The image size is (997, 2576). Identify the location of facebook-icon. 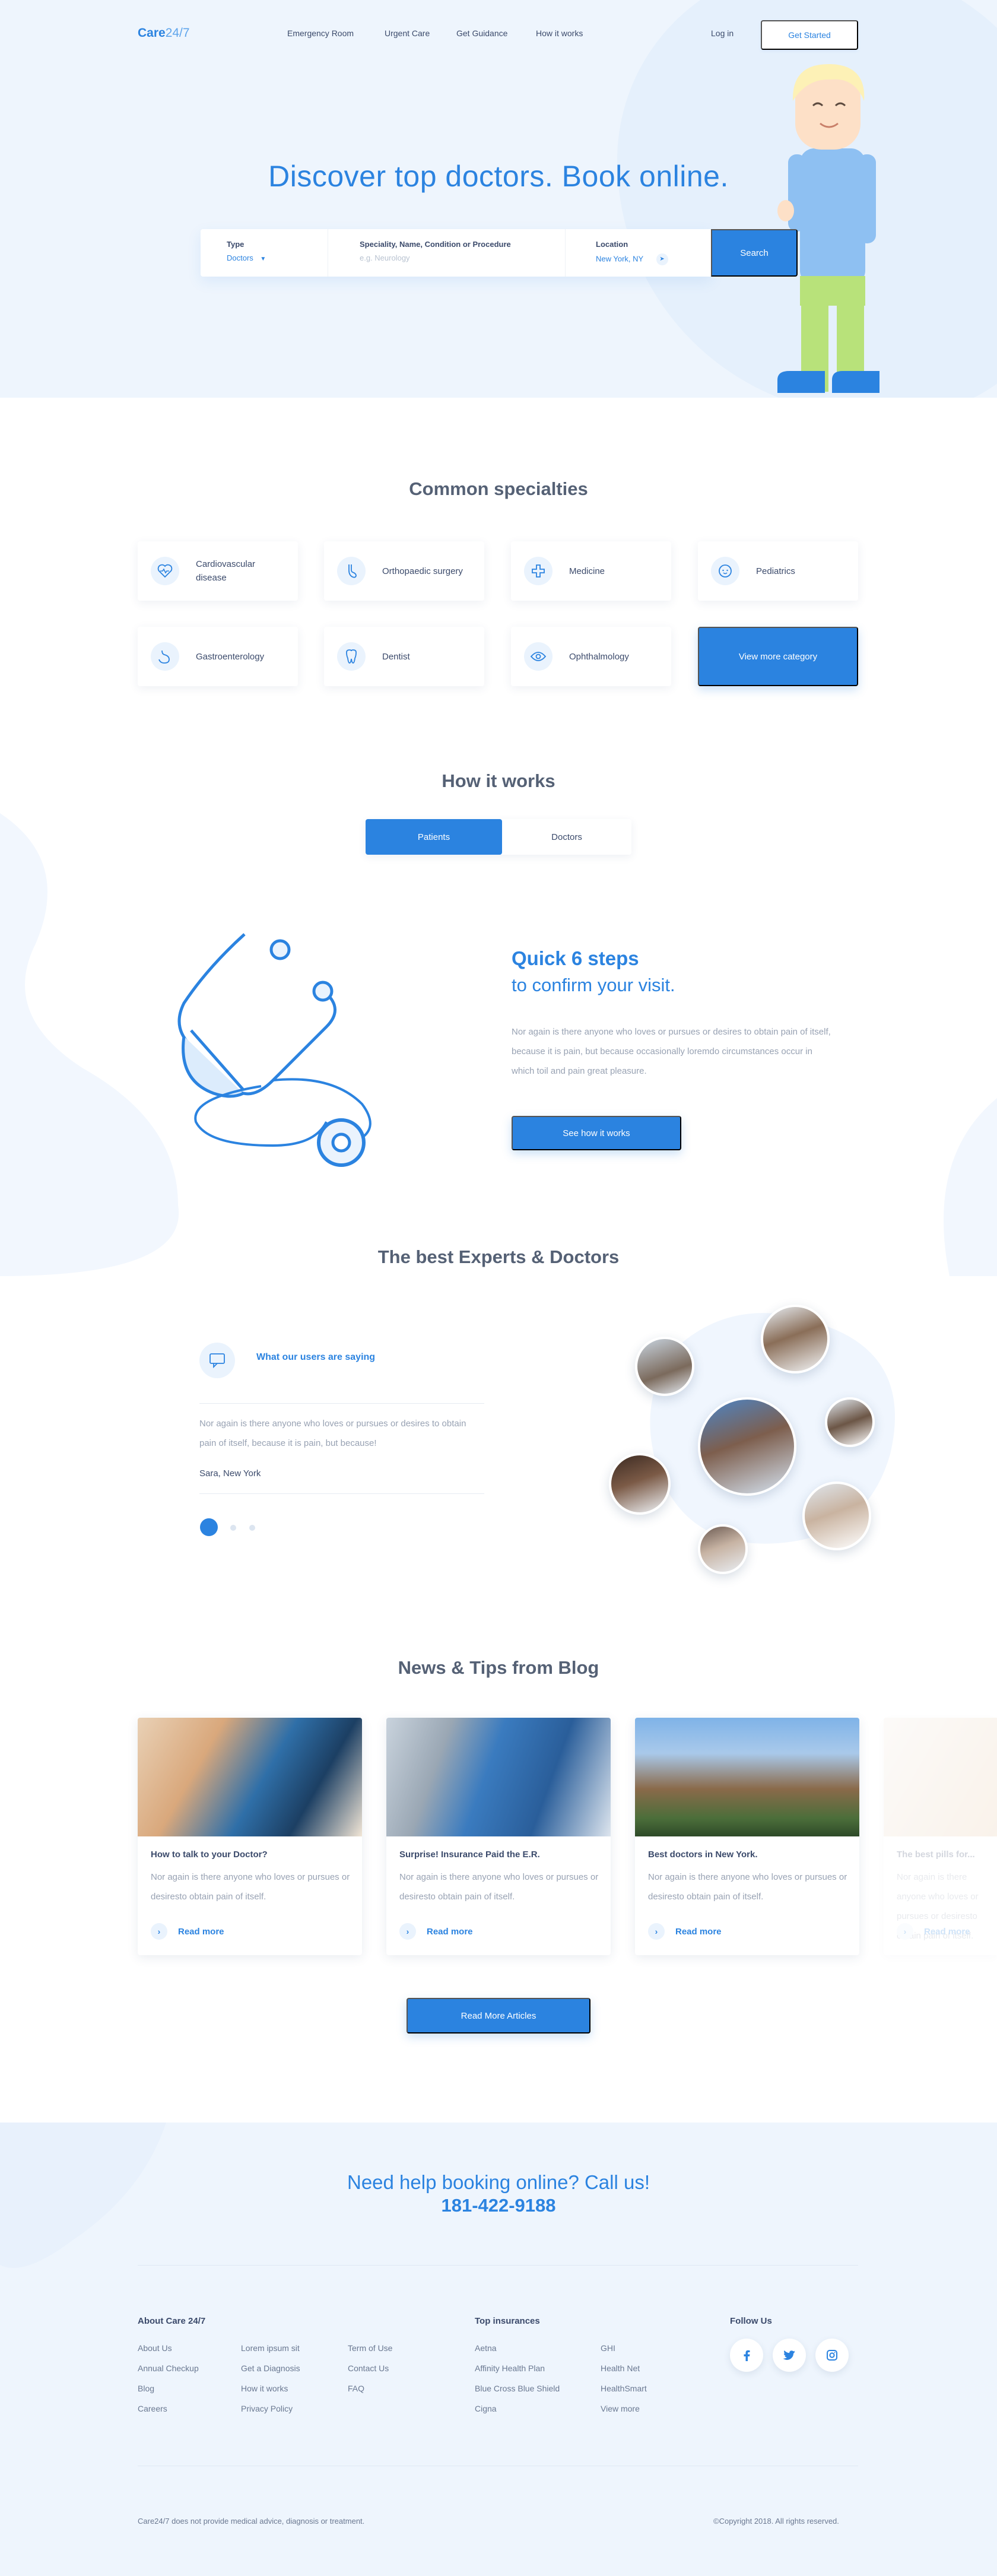
(746, 2355).